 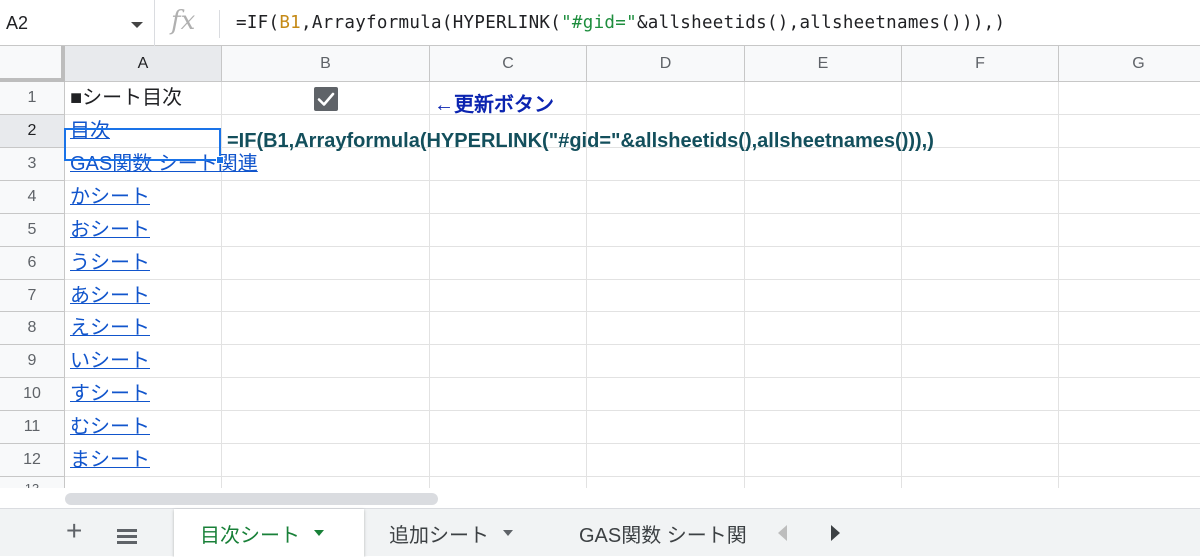 What do you see at coordinates (32, 296) in the screenshot?
I see `row-header-7: 7` at bounding box center [32, 296].